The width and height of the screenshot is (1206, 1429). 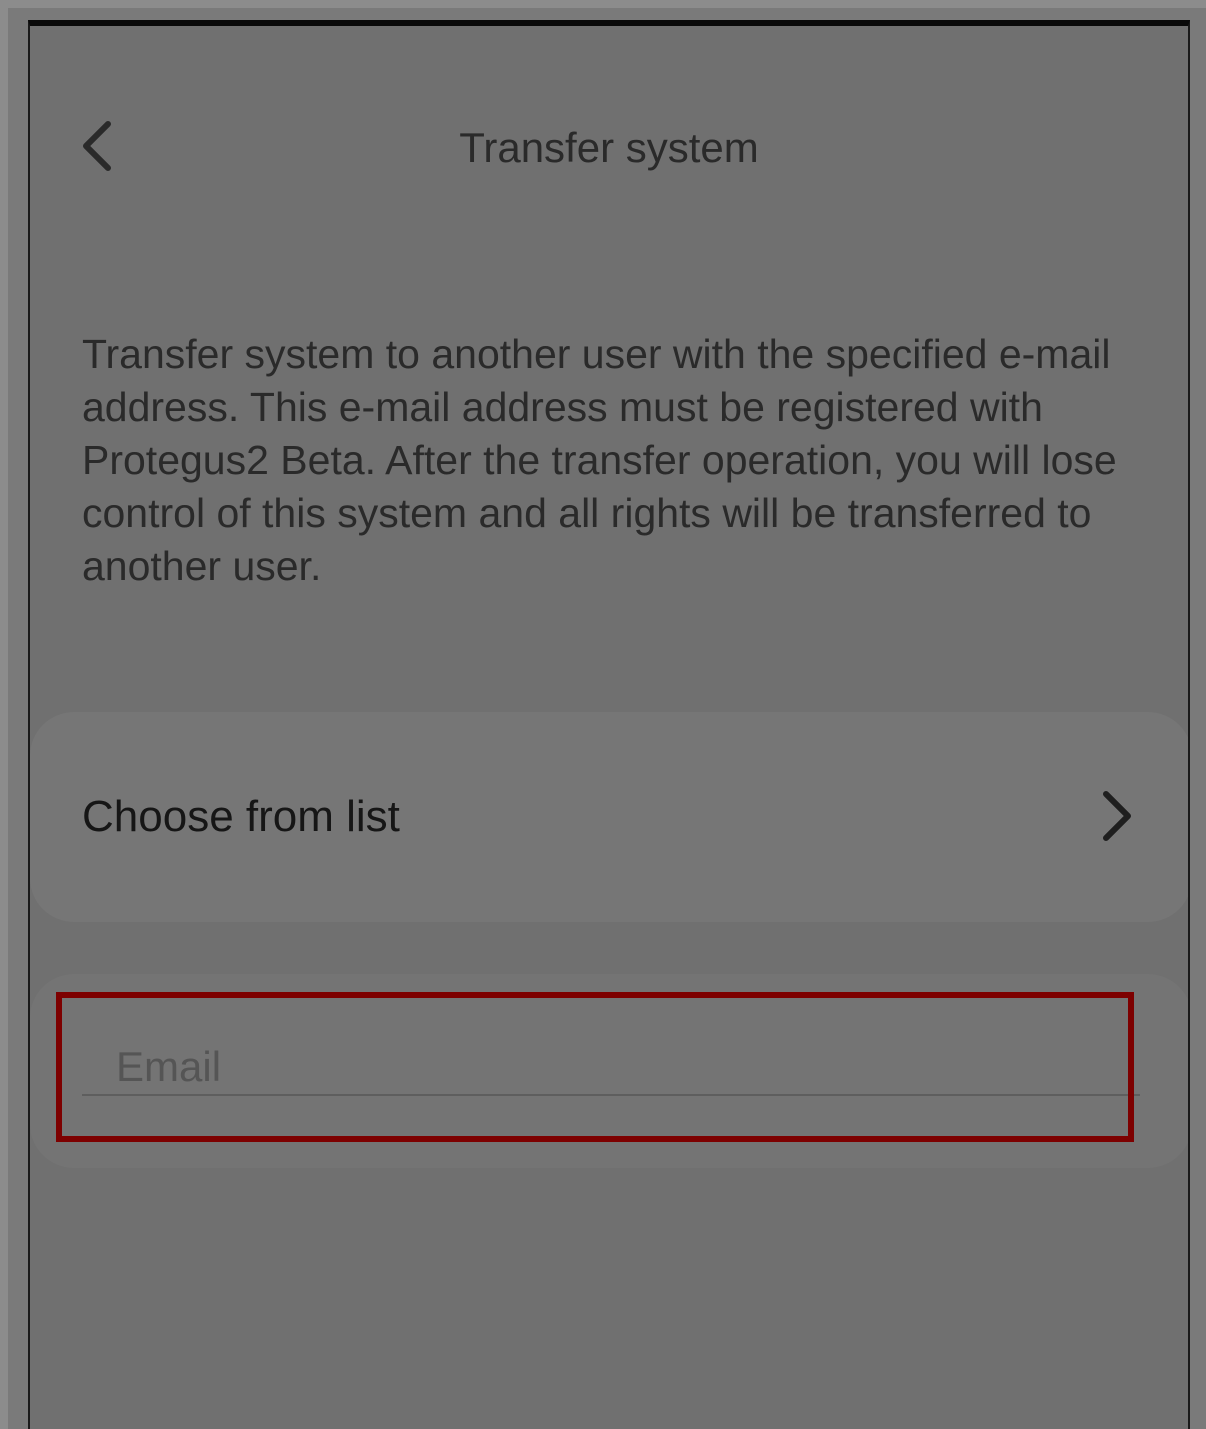 I want to click on choose-from-list-label: Choose from list, so click(x=241, y=816).